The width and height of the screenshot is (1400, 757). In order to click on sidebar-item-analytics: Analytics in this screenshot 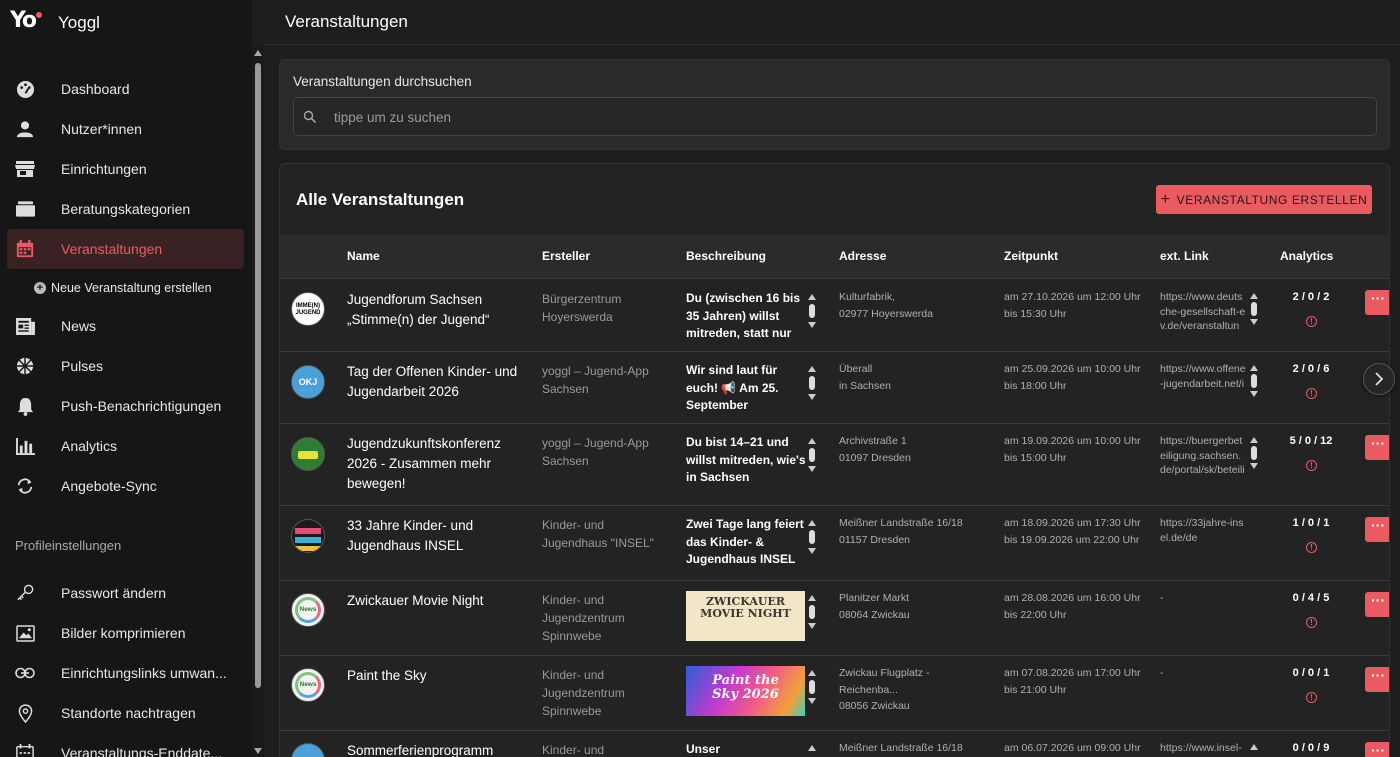, I will do `click(125, 446)`.